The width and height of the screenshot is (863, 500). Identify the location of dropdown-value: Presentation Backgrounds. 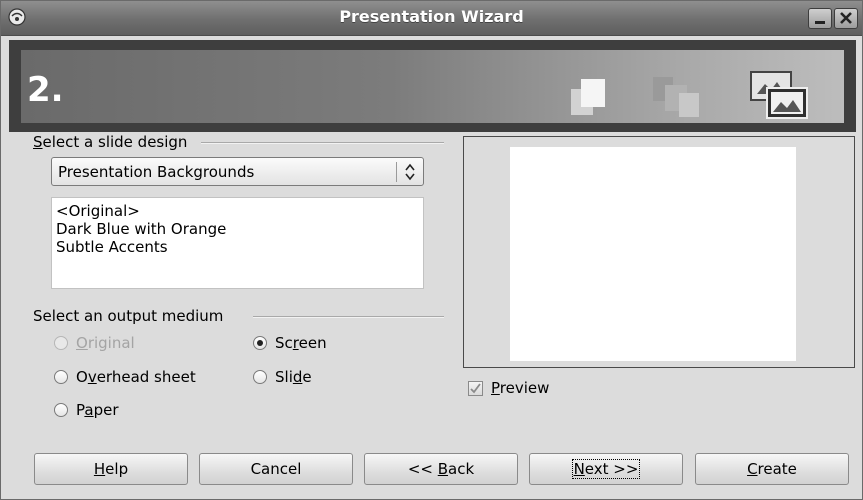
(156, 172).